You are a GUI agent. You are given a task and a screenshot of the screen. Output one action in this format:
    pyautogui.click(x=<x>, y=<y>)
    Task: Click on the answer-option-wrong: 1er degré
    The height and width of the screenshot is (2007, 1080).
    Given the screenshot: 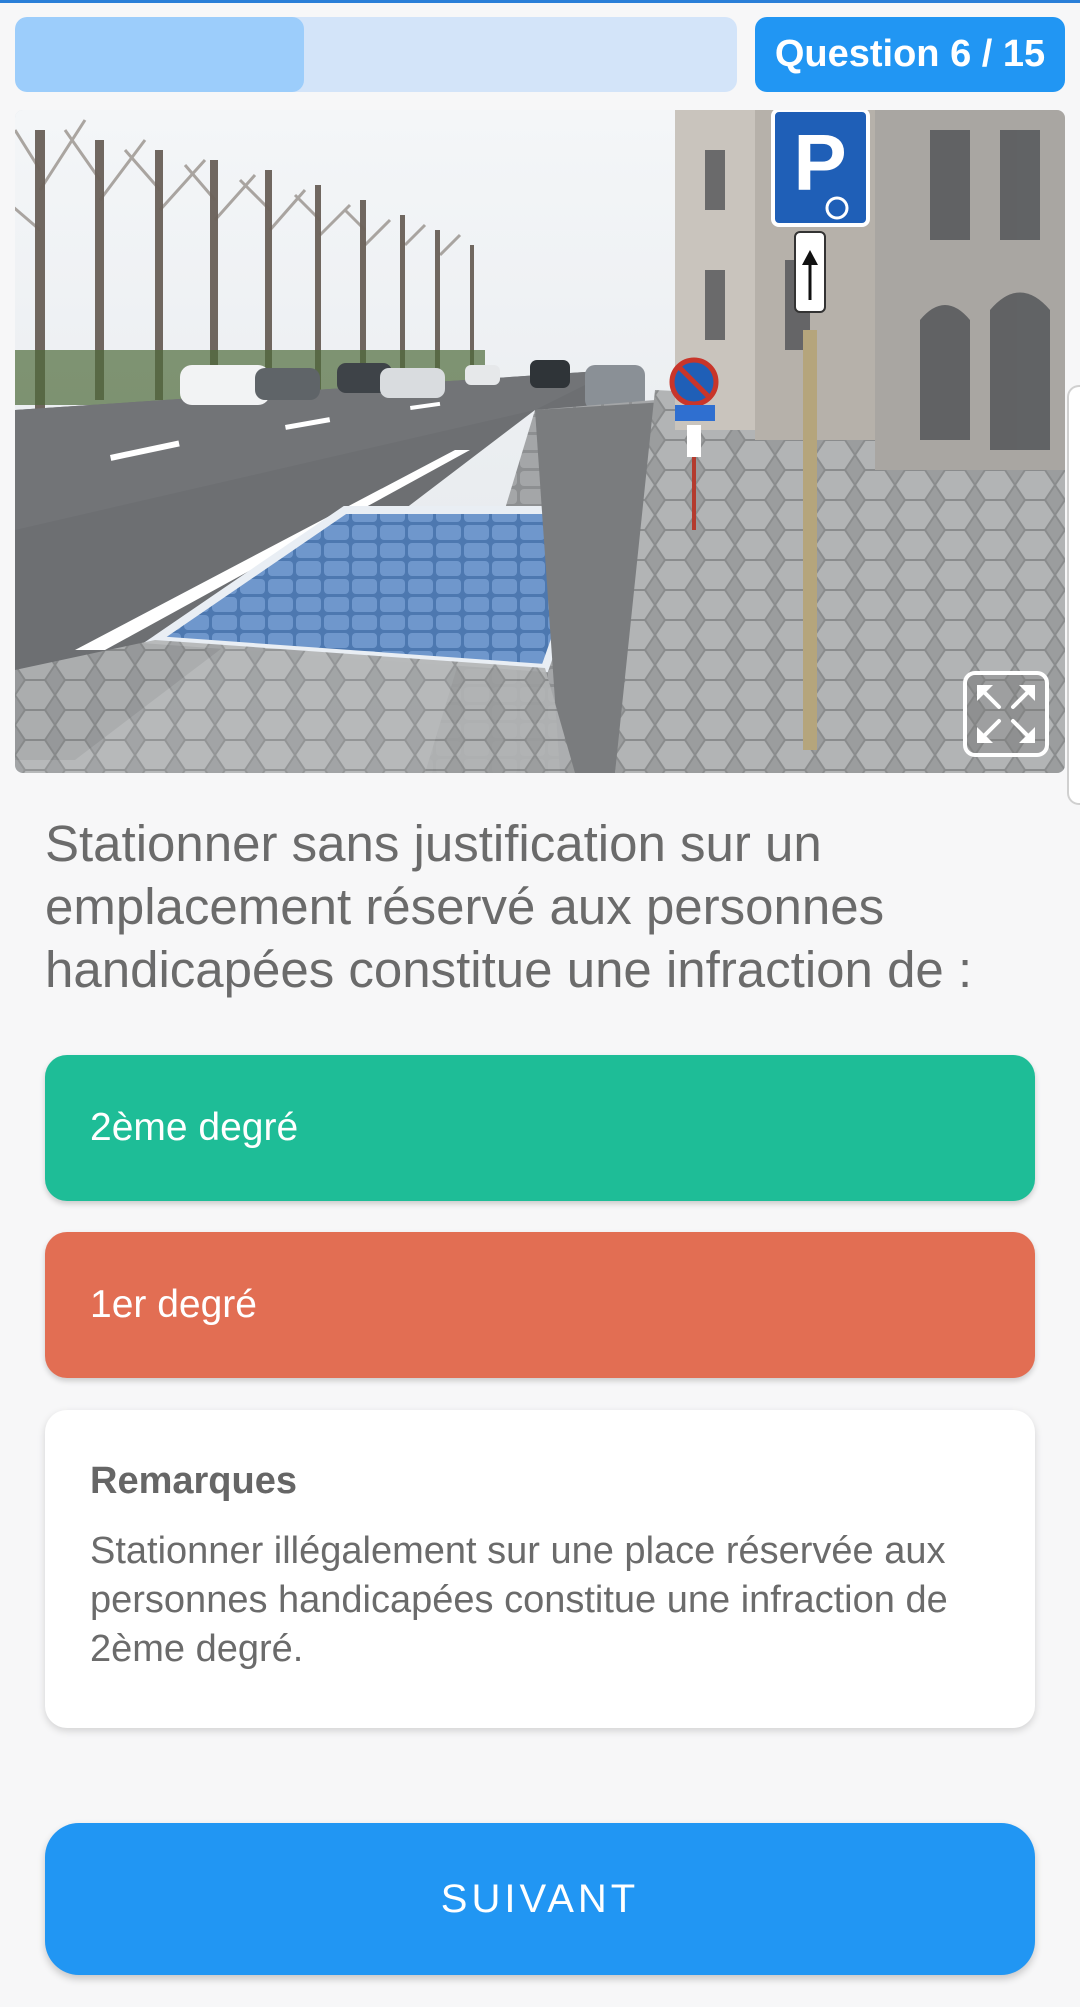 What is the action you would take?
    pyautogui.click(x=540, y=1305)
    